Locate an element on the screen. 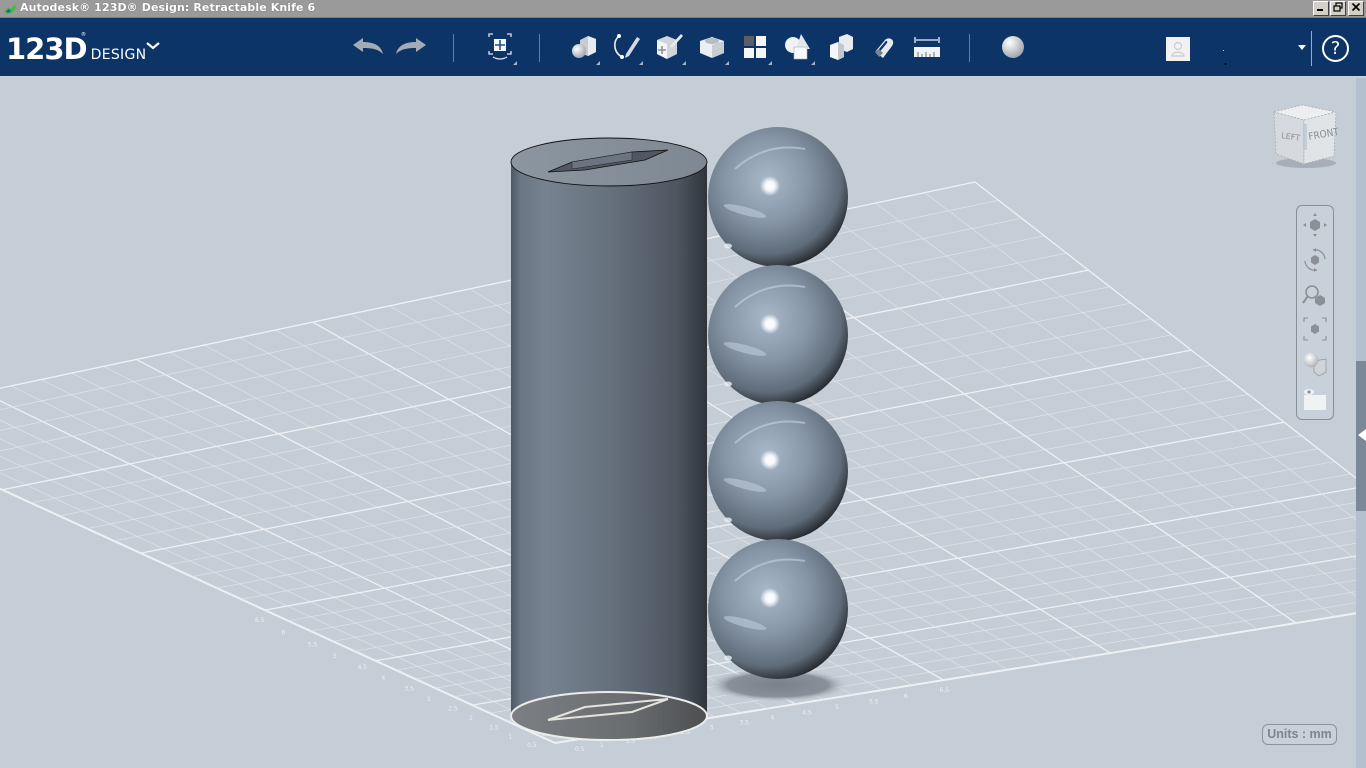 The width and height of the screenshot is (1366, 768). left-axis-tick-label: 2.5 is located at coordinates (453, 709).